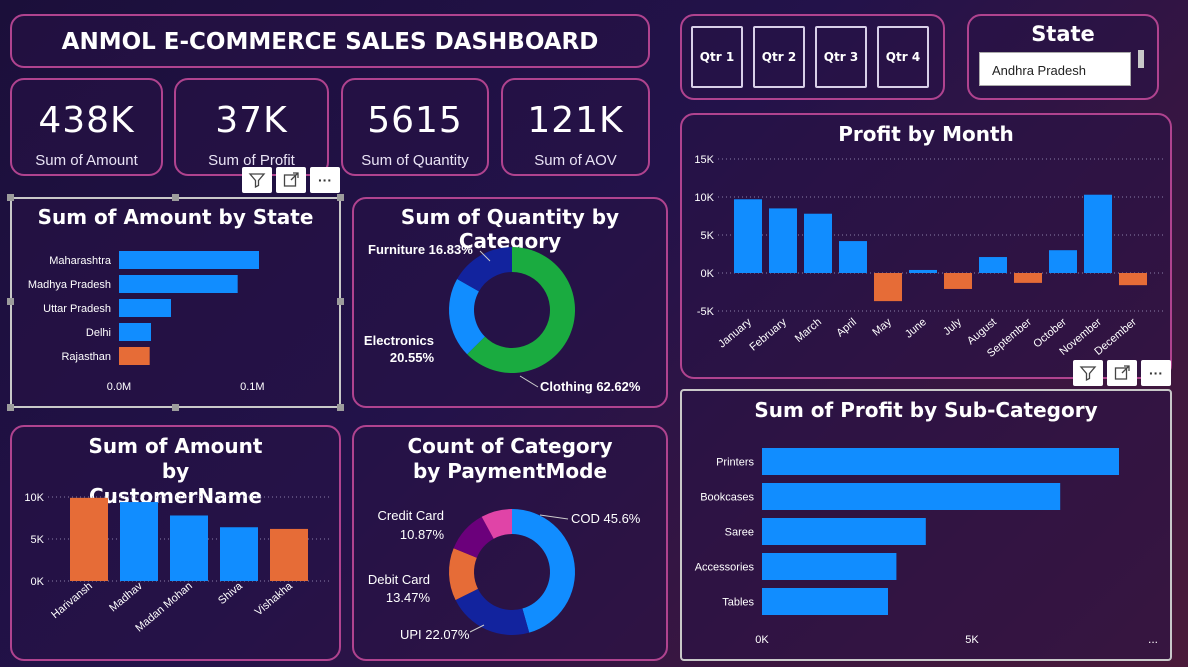 This screenshot has width=1188, height=667. I want to click on state-dropdown: Andhra Pradesh, so click(1055, 69).